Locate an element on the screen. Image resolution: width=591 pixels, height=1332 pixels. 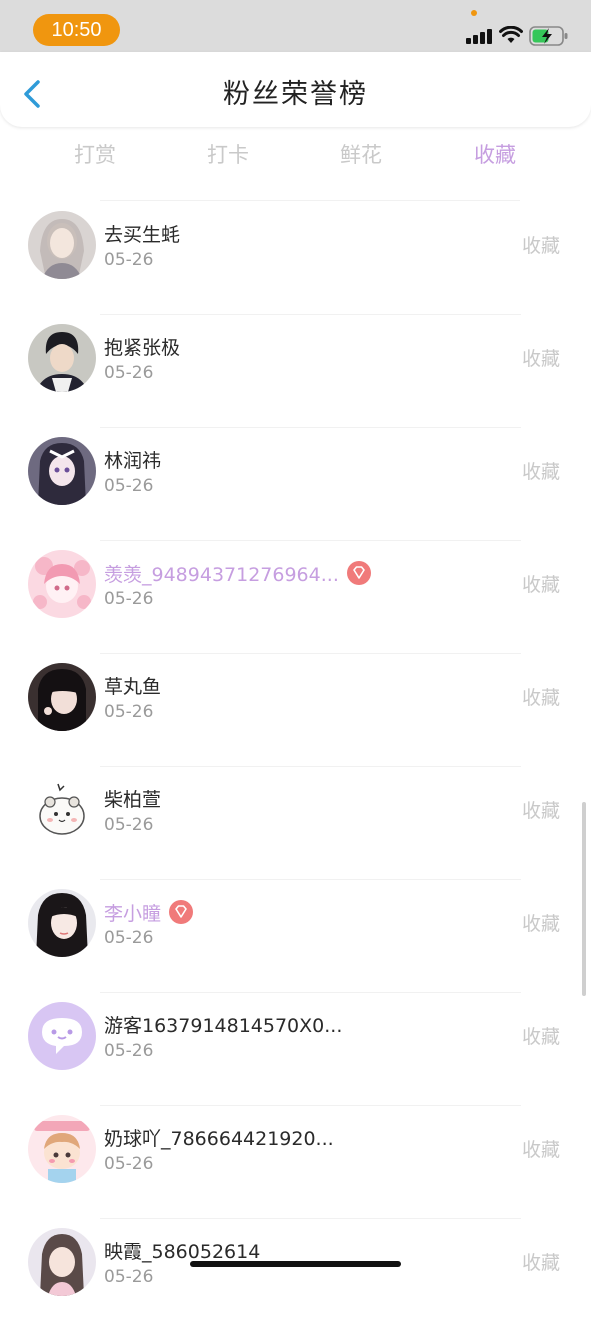
list-top-divider is located at coordinates (310, 200).